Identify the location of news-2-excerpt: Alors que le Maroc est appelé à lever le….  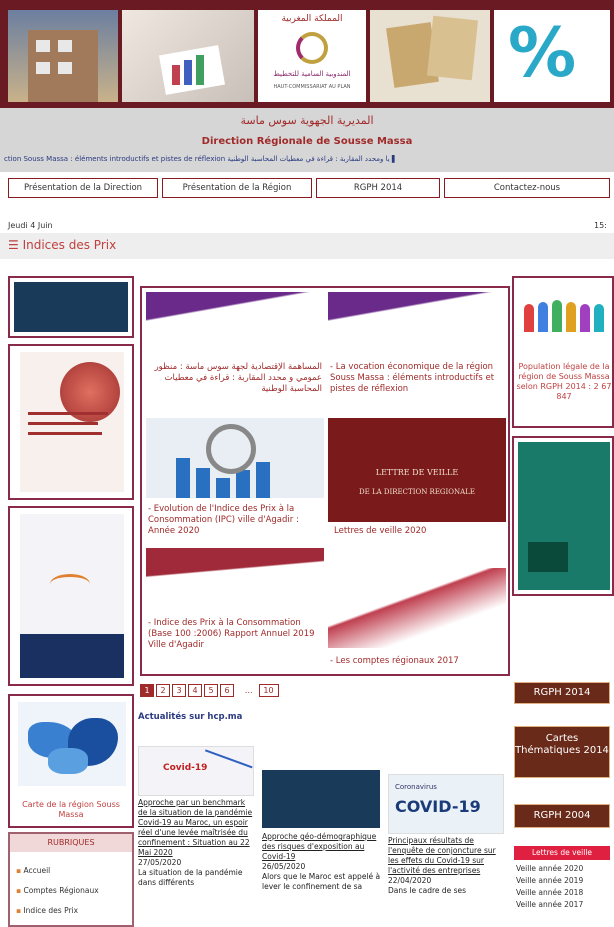
(321, 881).